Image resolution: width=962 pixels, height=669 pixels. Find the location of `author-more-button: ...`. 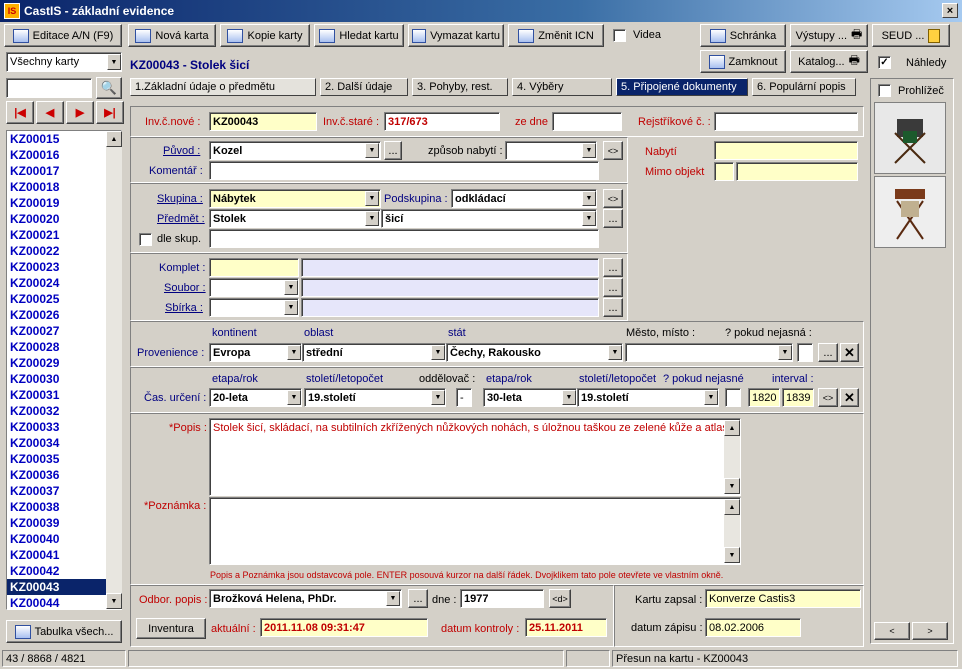

author-more-button: ... is located at coordinates (418, 598).